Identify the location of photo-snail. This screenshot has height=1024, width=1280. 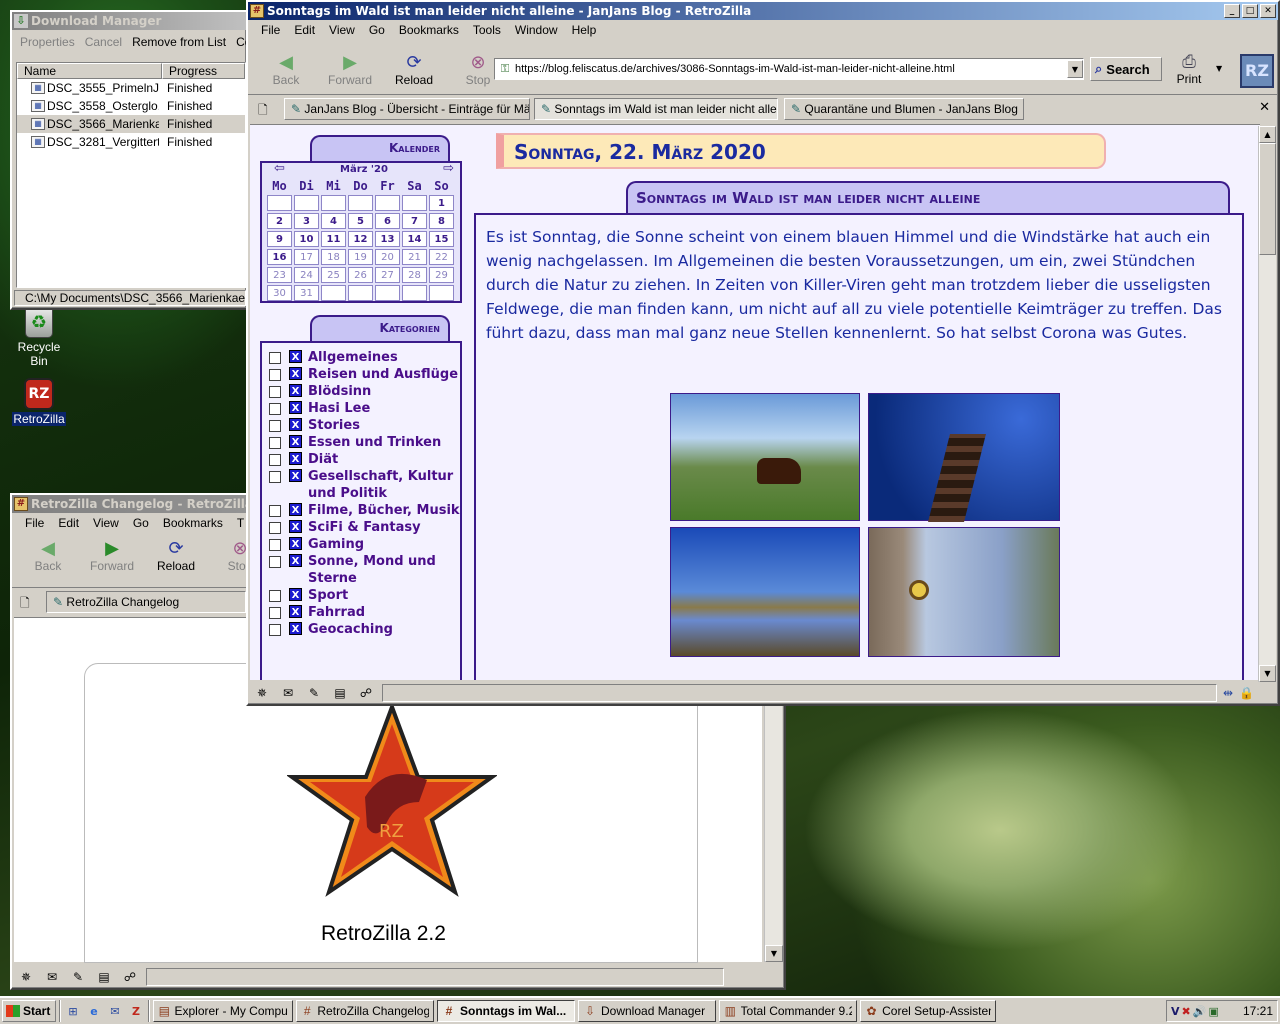
(964, 592).